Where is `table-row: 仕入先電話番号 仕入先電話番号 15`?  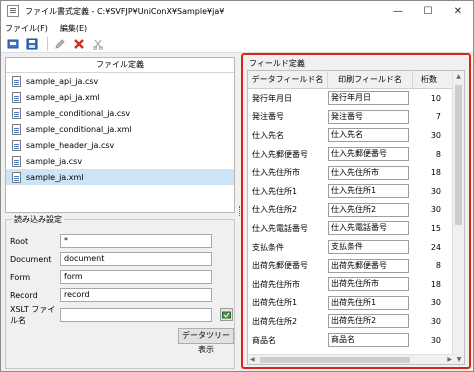 table-row: 仕入先電話番号 仕入先電話番号 15 is located at coordinates (356, 228).